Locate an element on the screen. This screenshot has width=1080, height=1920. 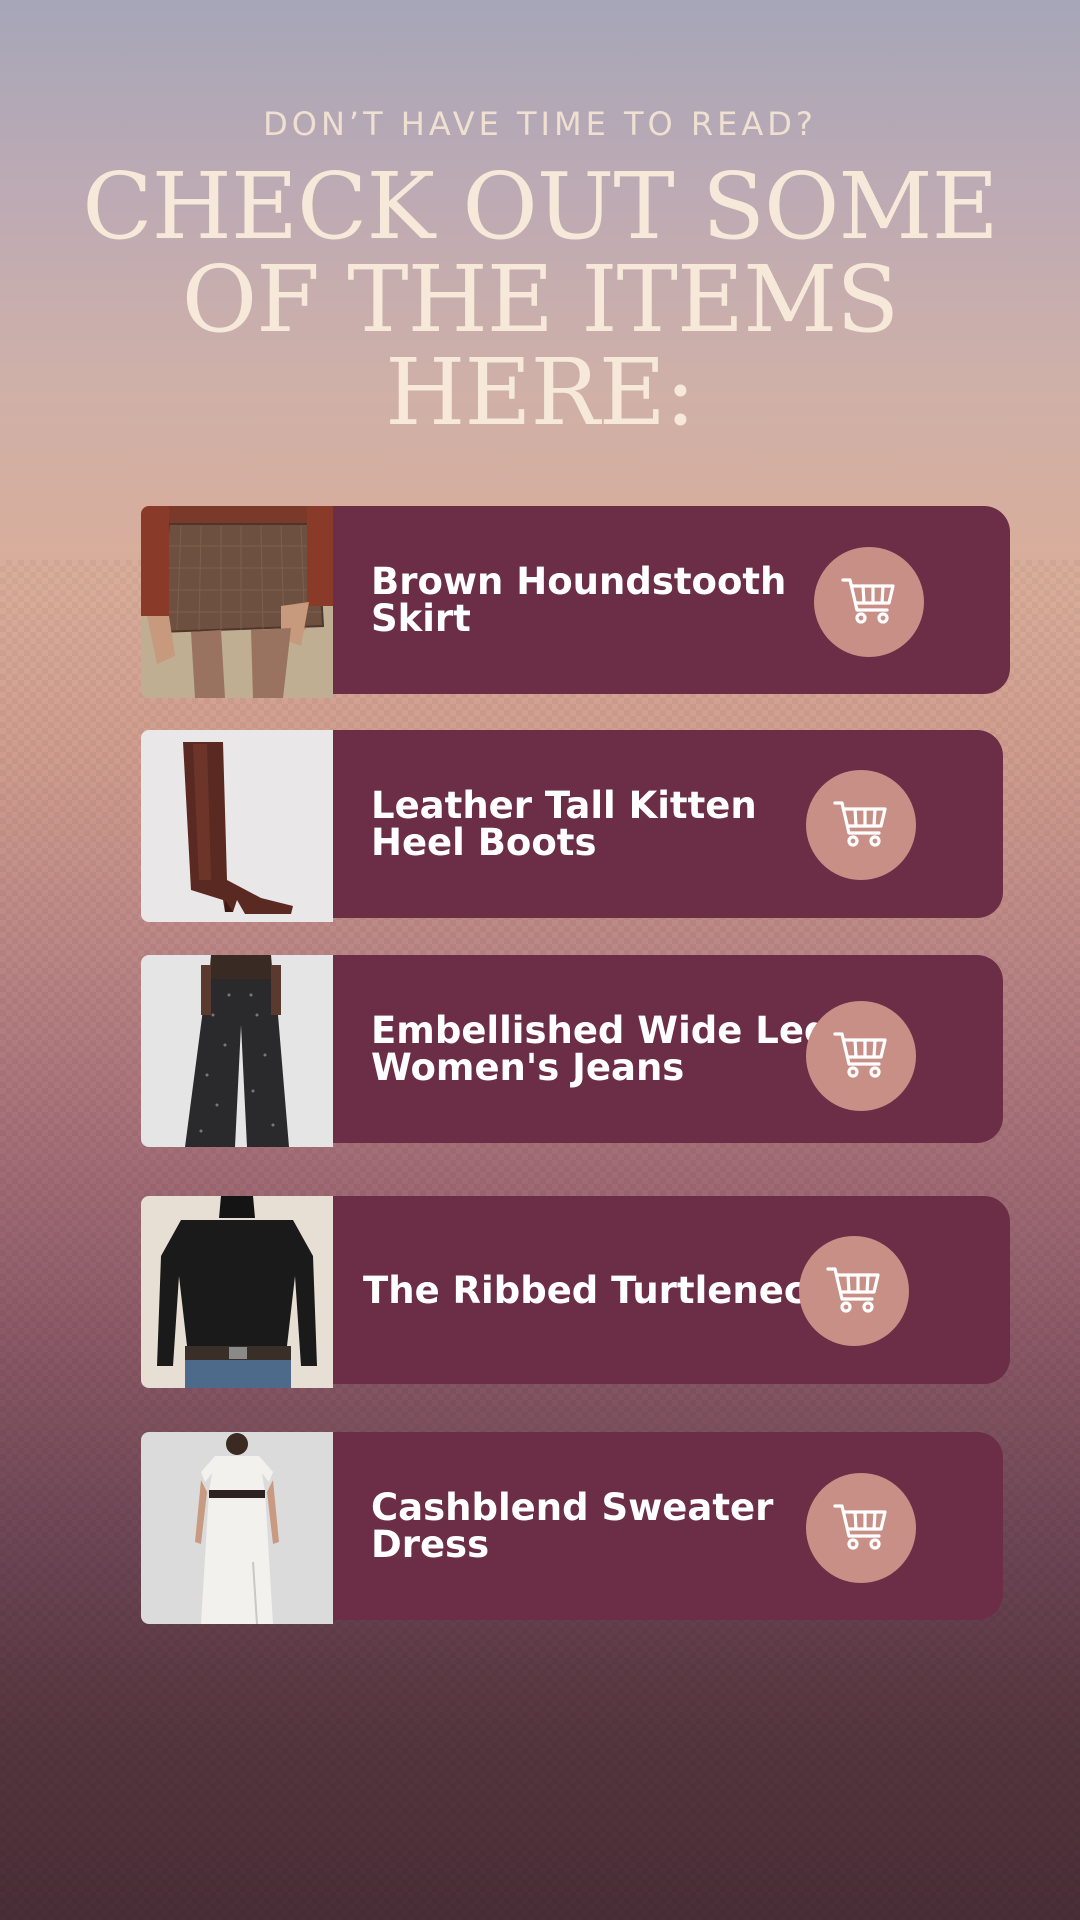
product-name: Brown Houndstooth Skirt is located at coordinates (559, 600).